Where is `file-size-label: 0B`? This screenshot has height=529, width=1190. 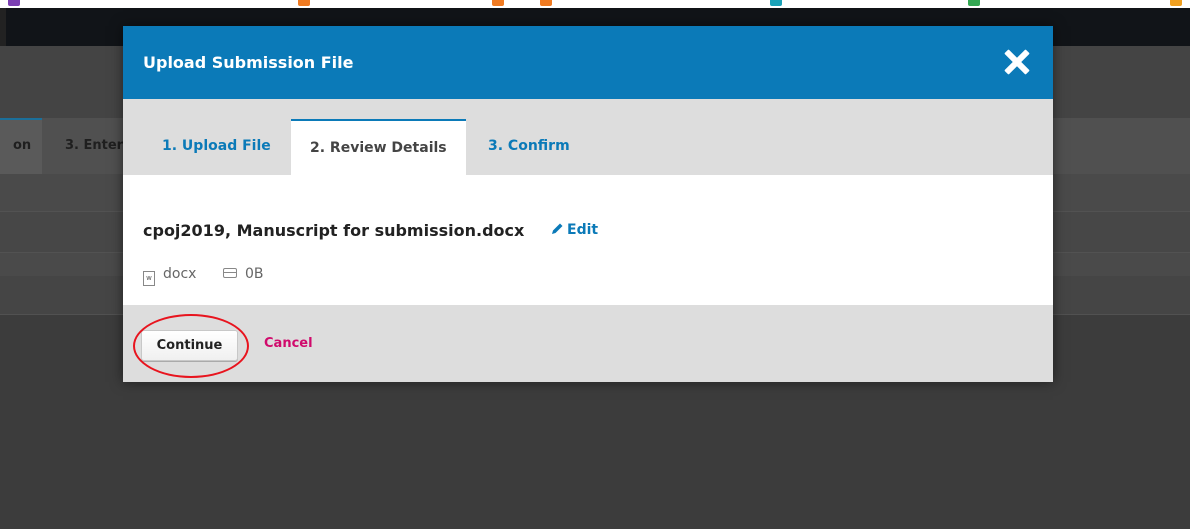 file-size-label: 0B is located at coordinates (254, 274).